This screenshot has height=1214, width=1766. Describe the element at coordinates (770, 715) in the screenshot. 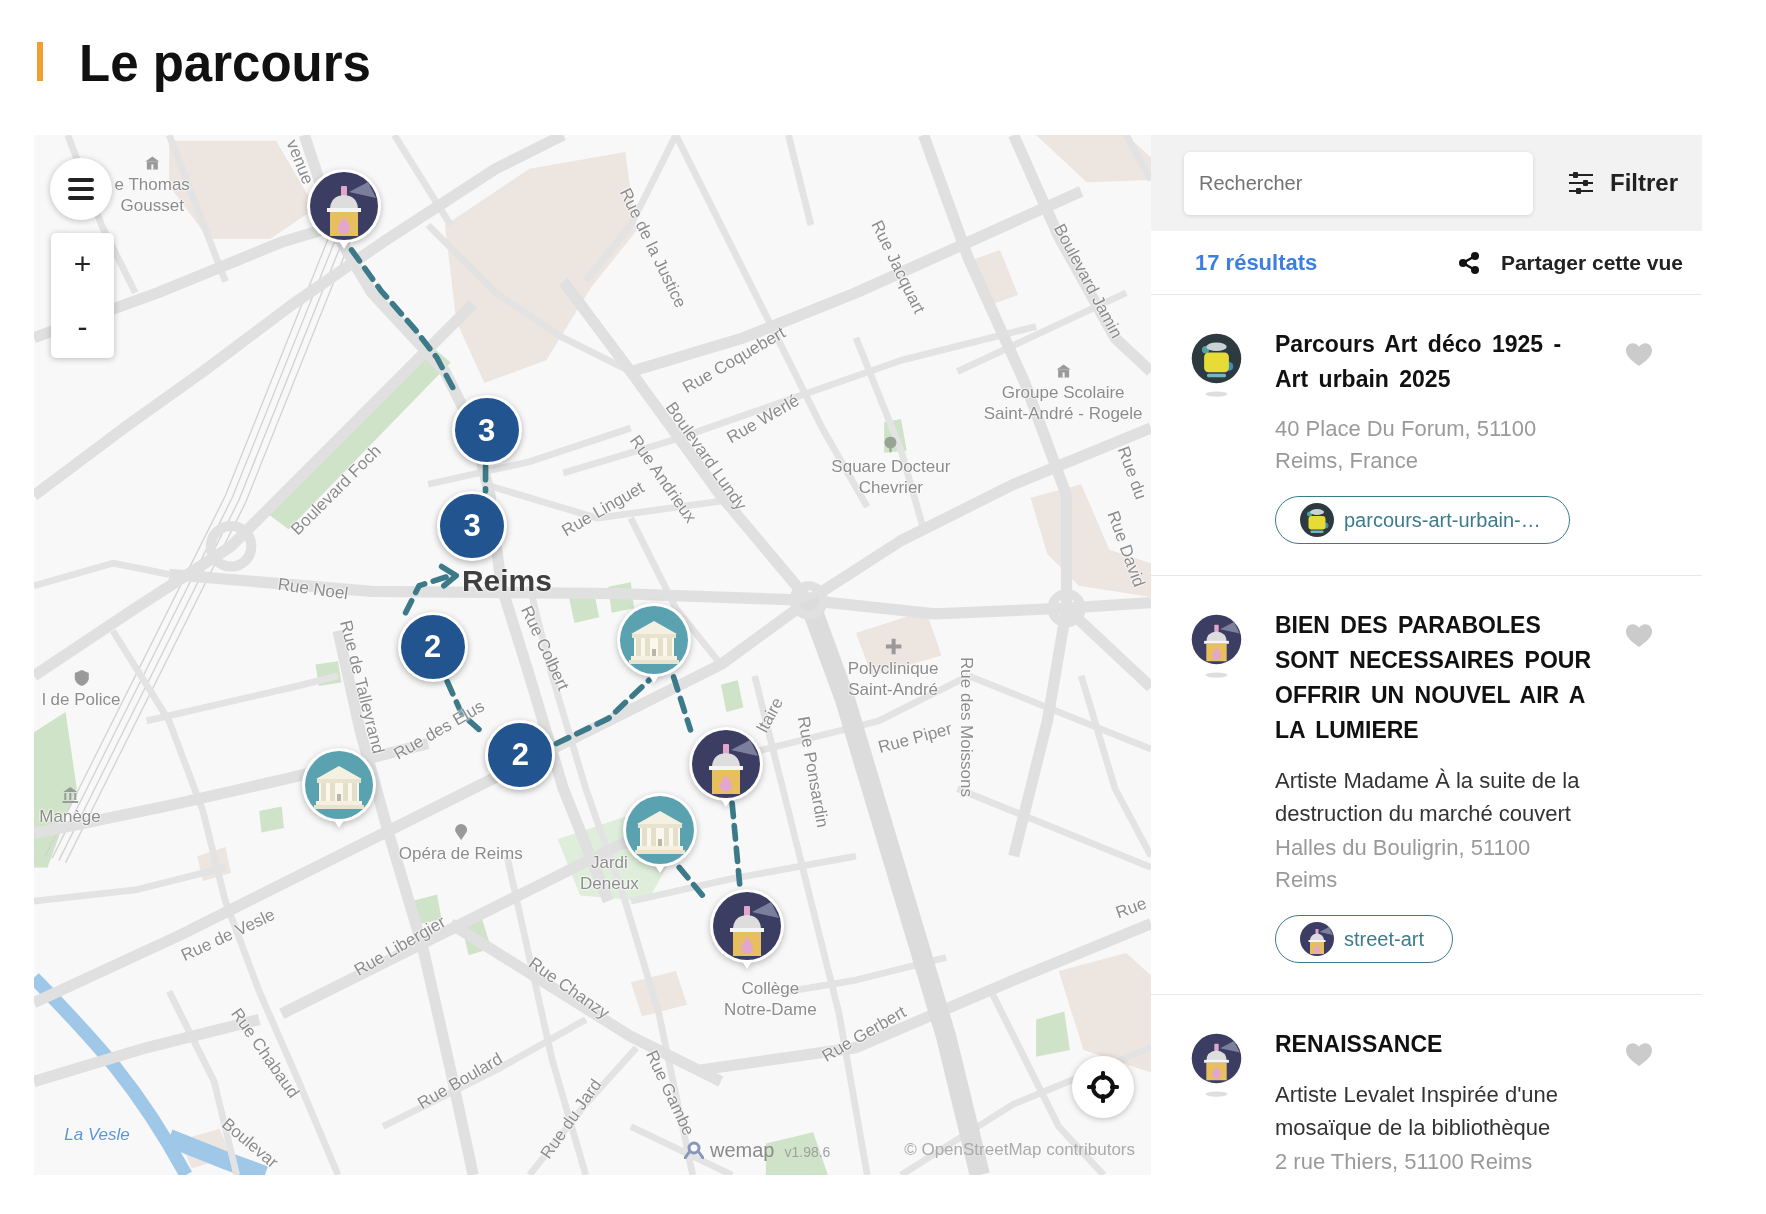

I see `street-label: ltaire` at that location.